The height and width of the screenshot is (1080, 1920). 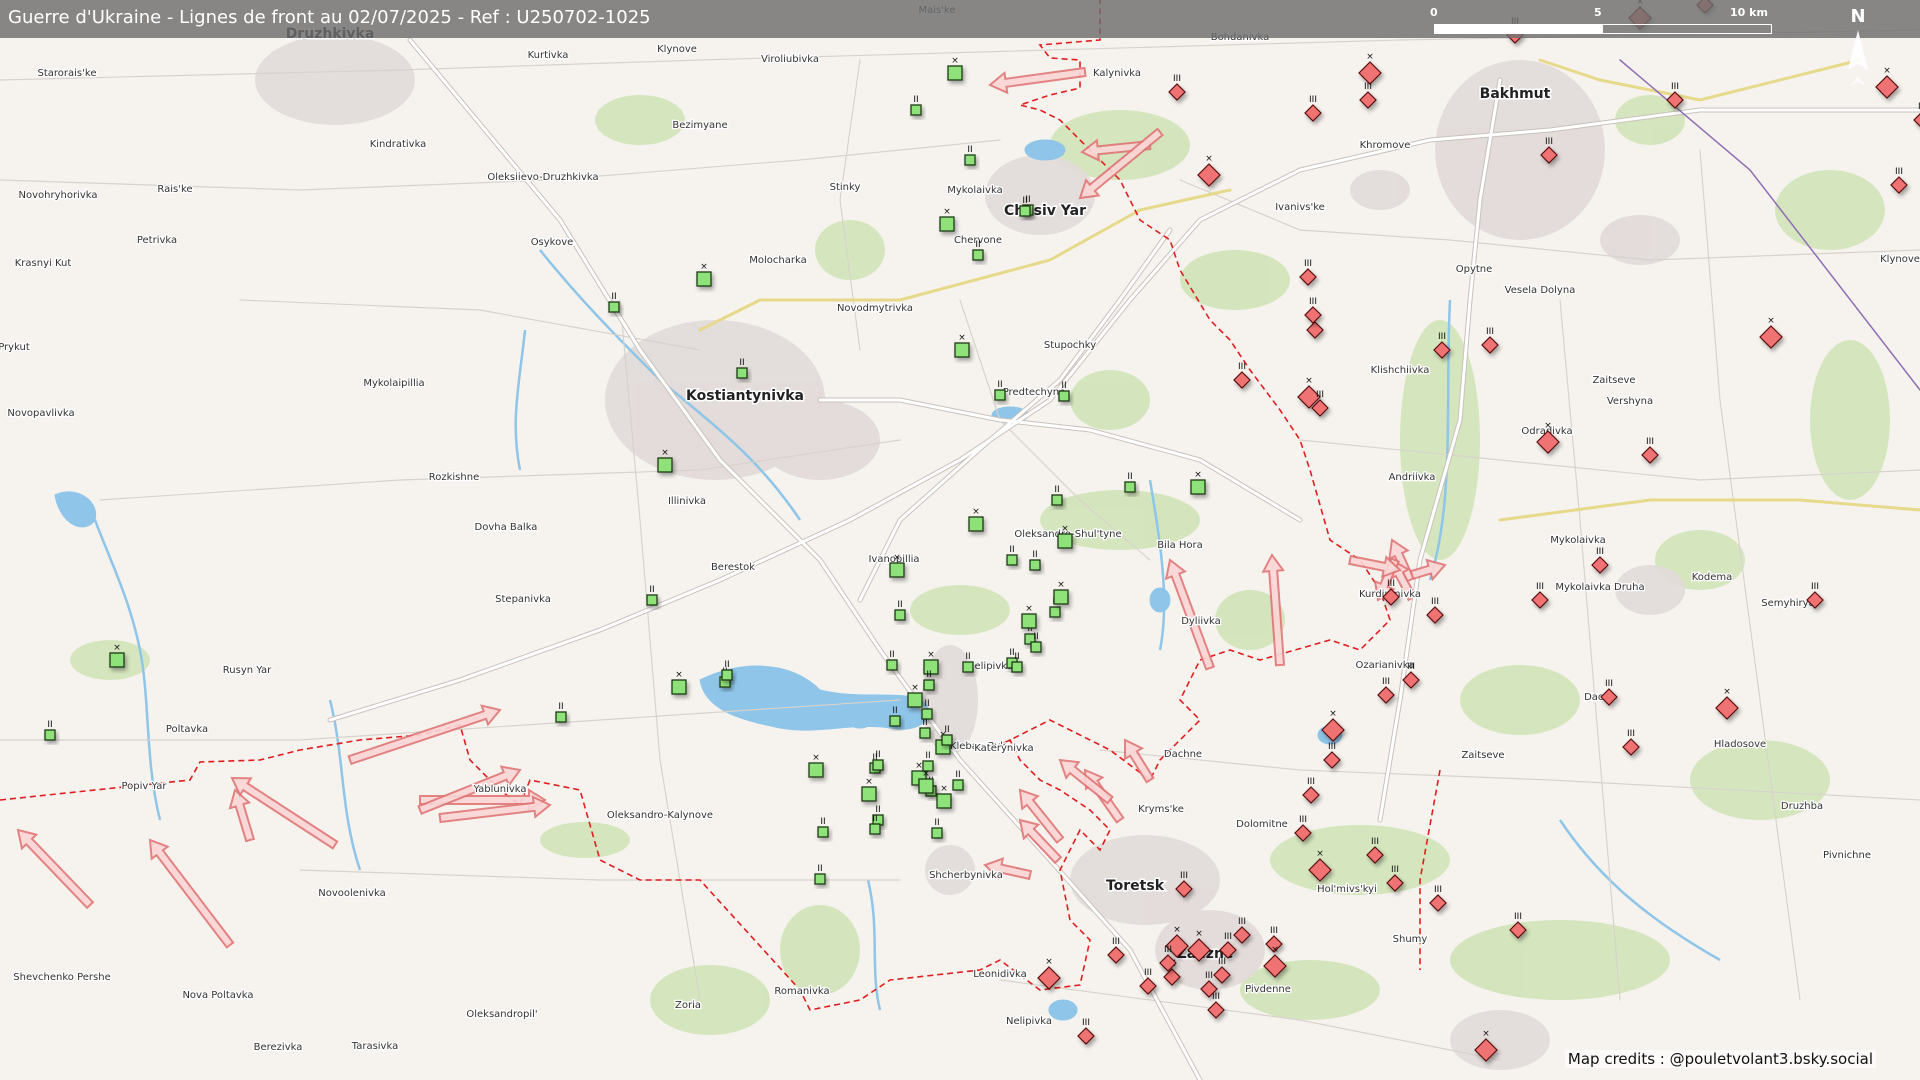 I want to click on town-label: Yablunivka, so click(x=499, y=789).